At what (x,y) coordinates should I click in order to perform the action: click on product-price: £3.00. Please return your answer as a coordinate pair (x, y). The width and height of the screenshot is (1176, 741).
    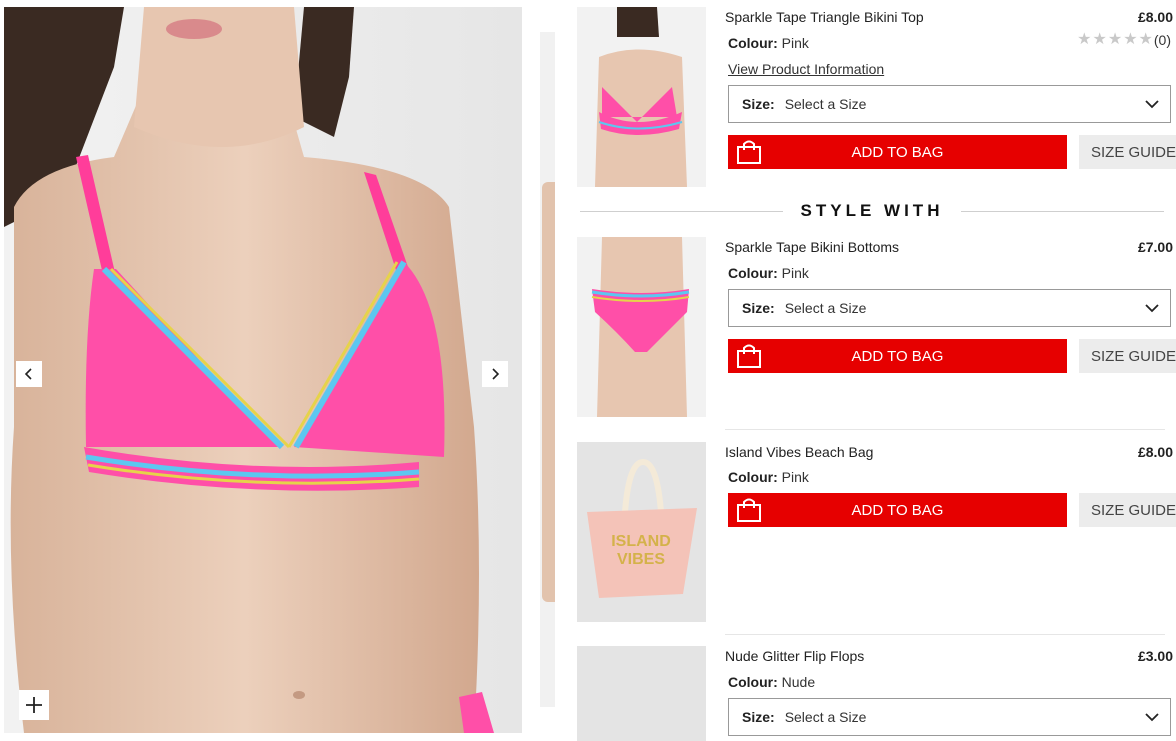
    Looking at the image, I should click on (1155, 656).